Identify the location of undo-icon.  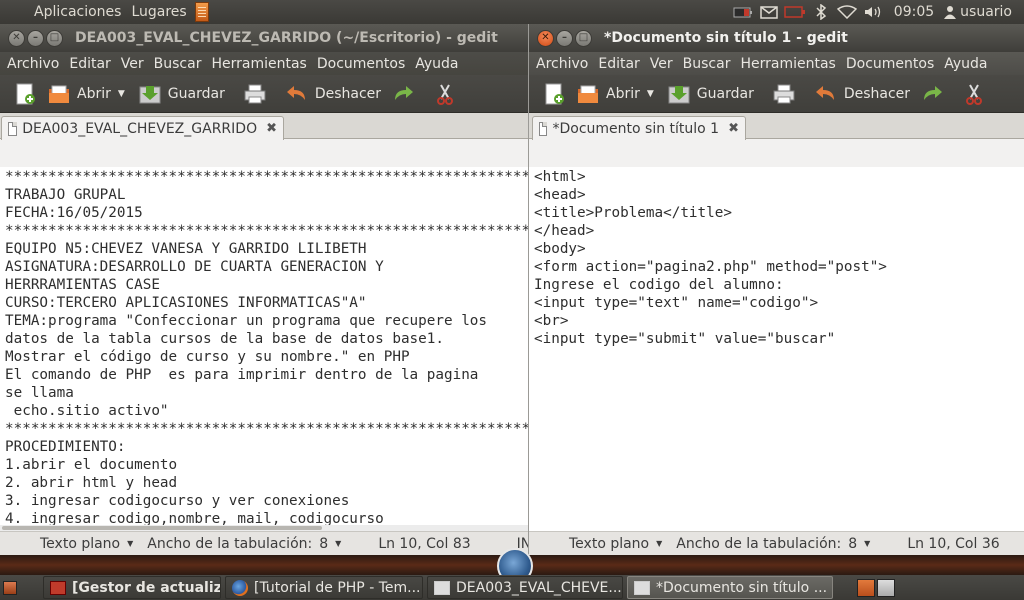
(826, 94).